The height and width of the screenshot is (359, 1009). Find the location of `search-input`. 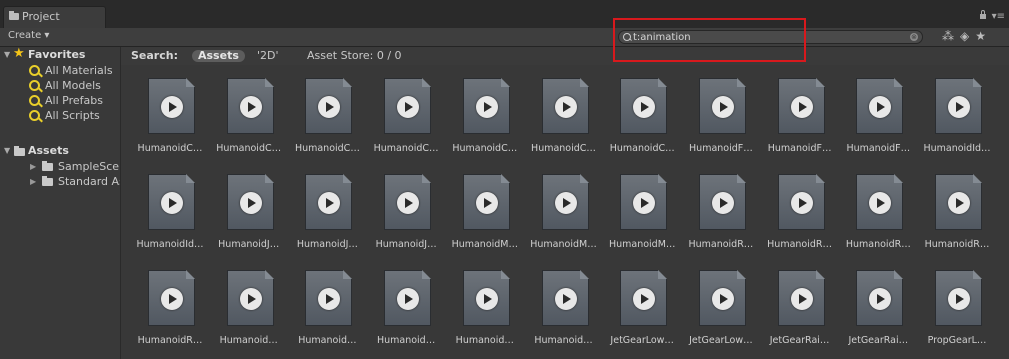

search-input is located at coordinates (768, 37).